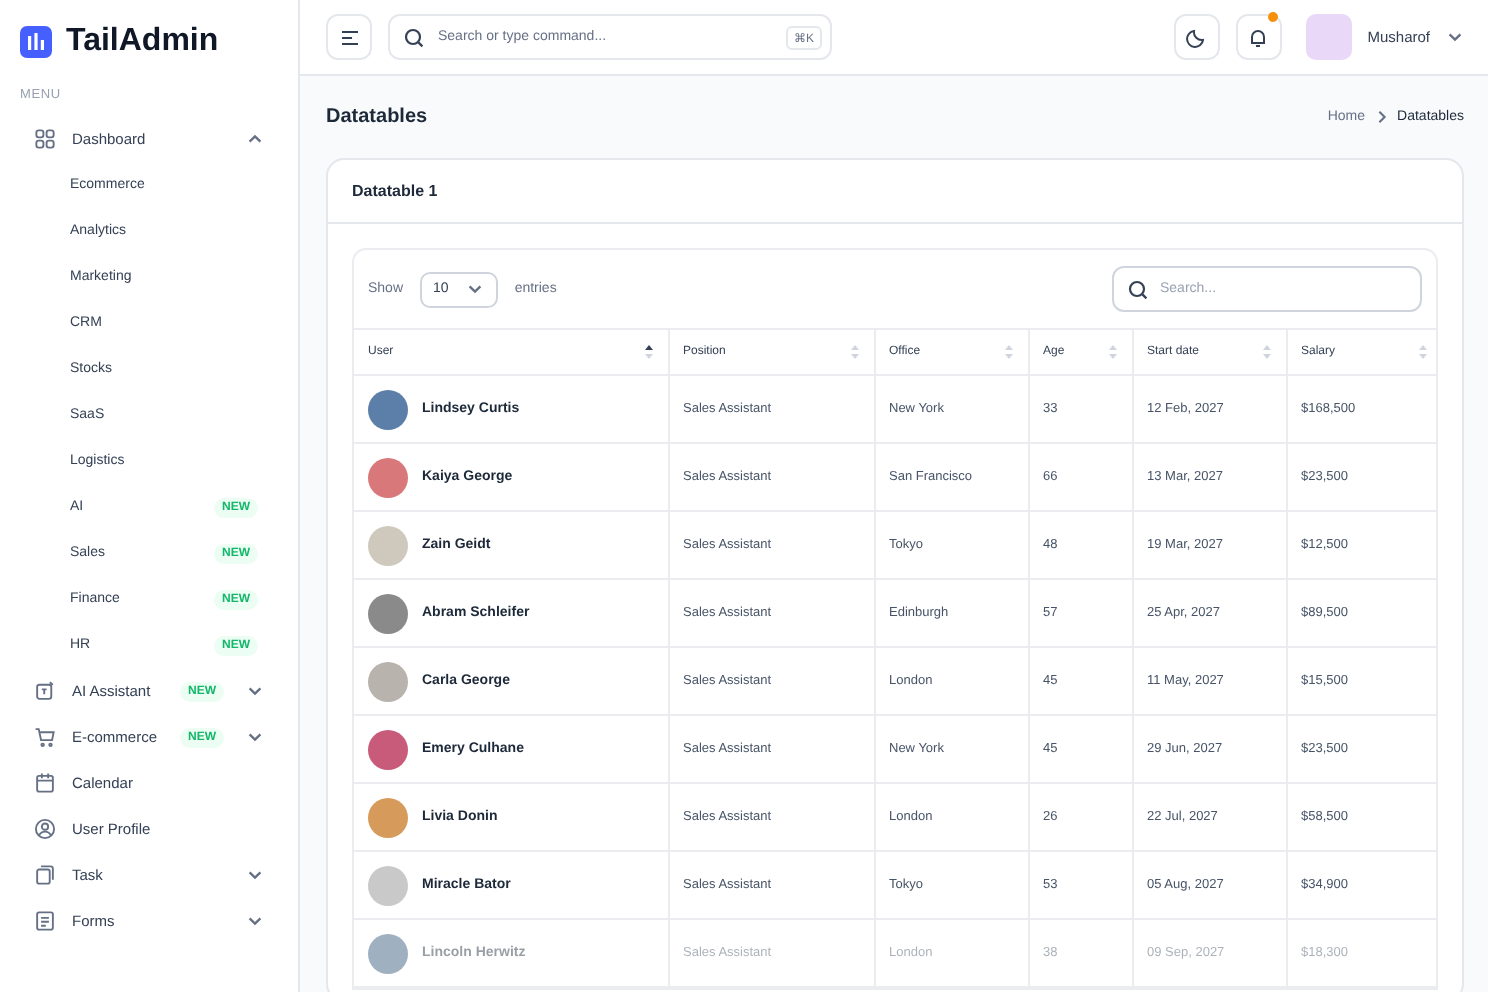  I want to click on notification-button, so click(1258, 37).